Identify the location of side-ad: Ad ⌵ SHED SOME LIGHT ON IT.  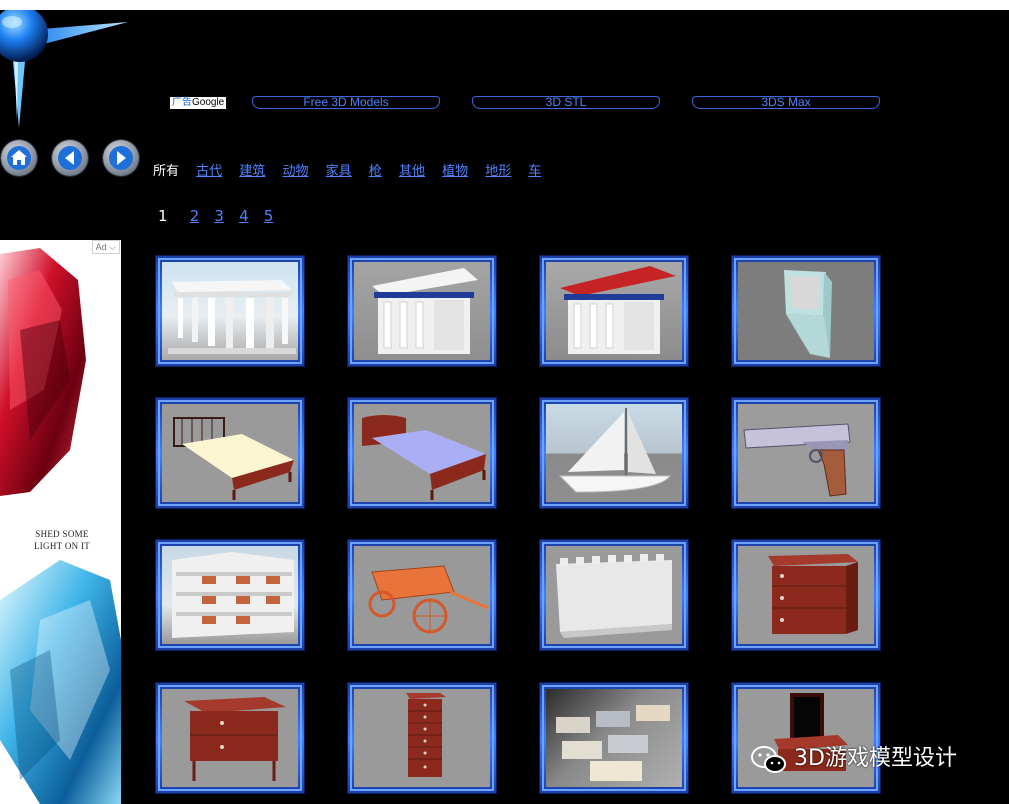
(60, 522).